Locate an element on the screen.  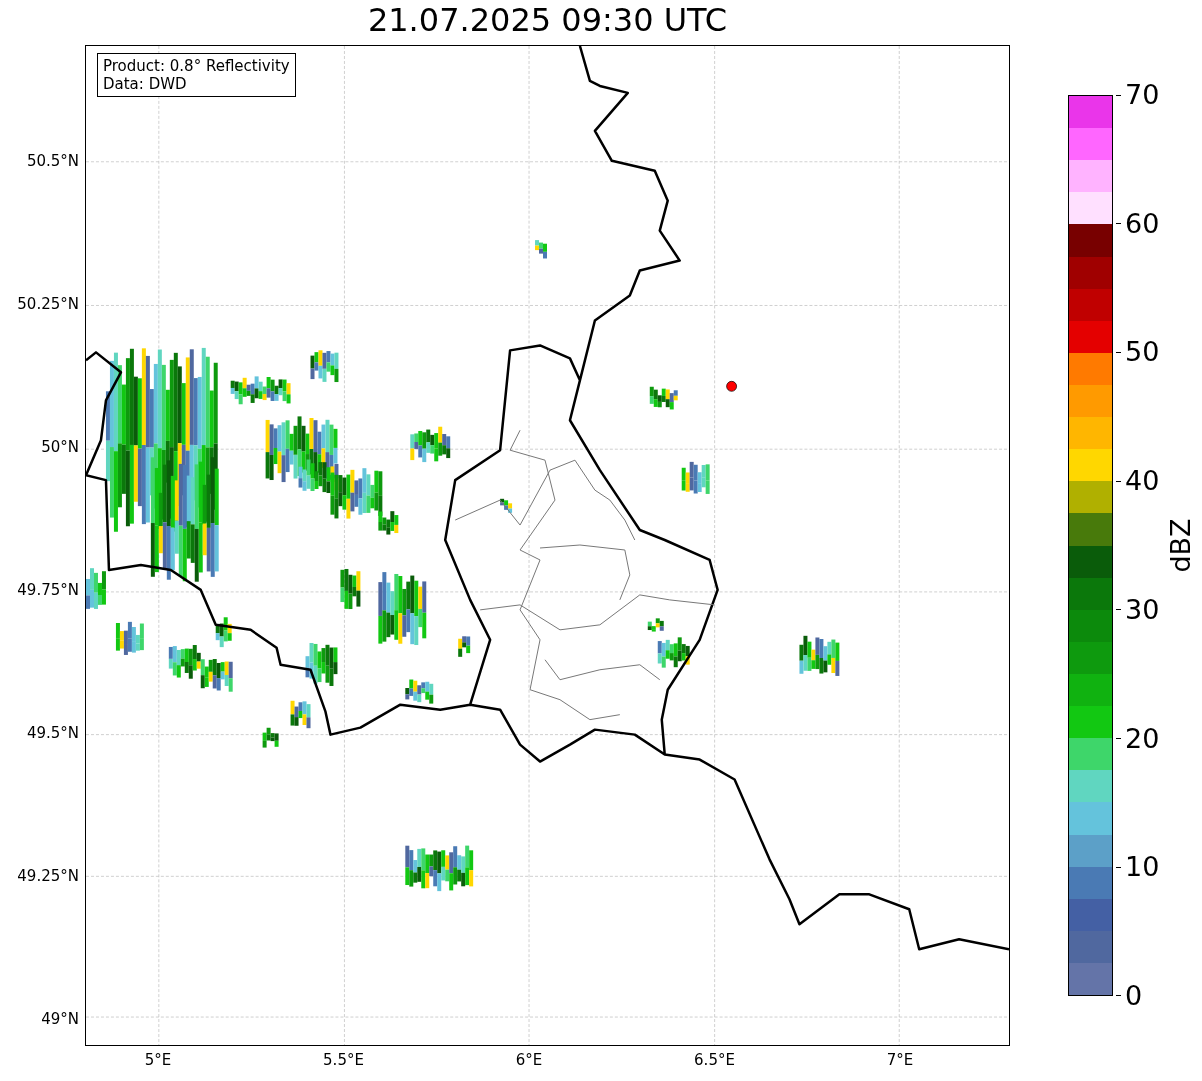
latitude-label: 50°N is located at coordinates (60, 447).